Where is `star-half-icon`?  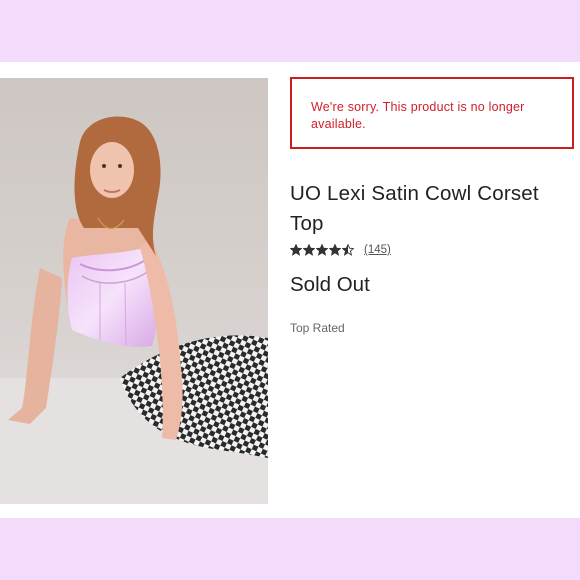 star-half-icon is located at coordinates (348, 250).